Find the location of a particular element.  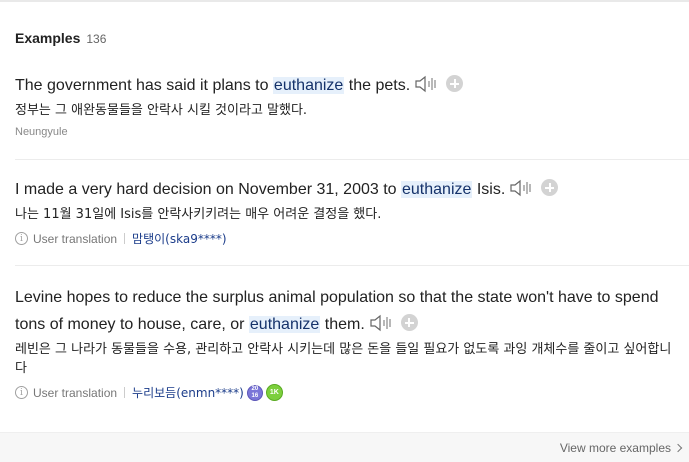

footer-bar: View more examples is located at coordinates (344, 447).